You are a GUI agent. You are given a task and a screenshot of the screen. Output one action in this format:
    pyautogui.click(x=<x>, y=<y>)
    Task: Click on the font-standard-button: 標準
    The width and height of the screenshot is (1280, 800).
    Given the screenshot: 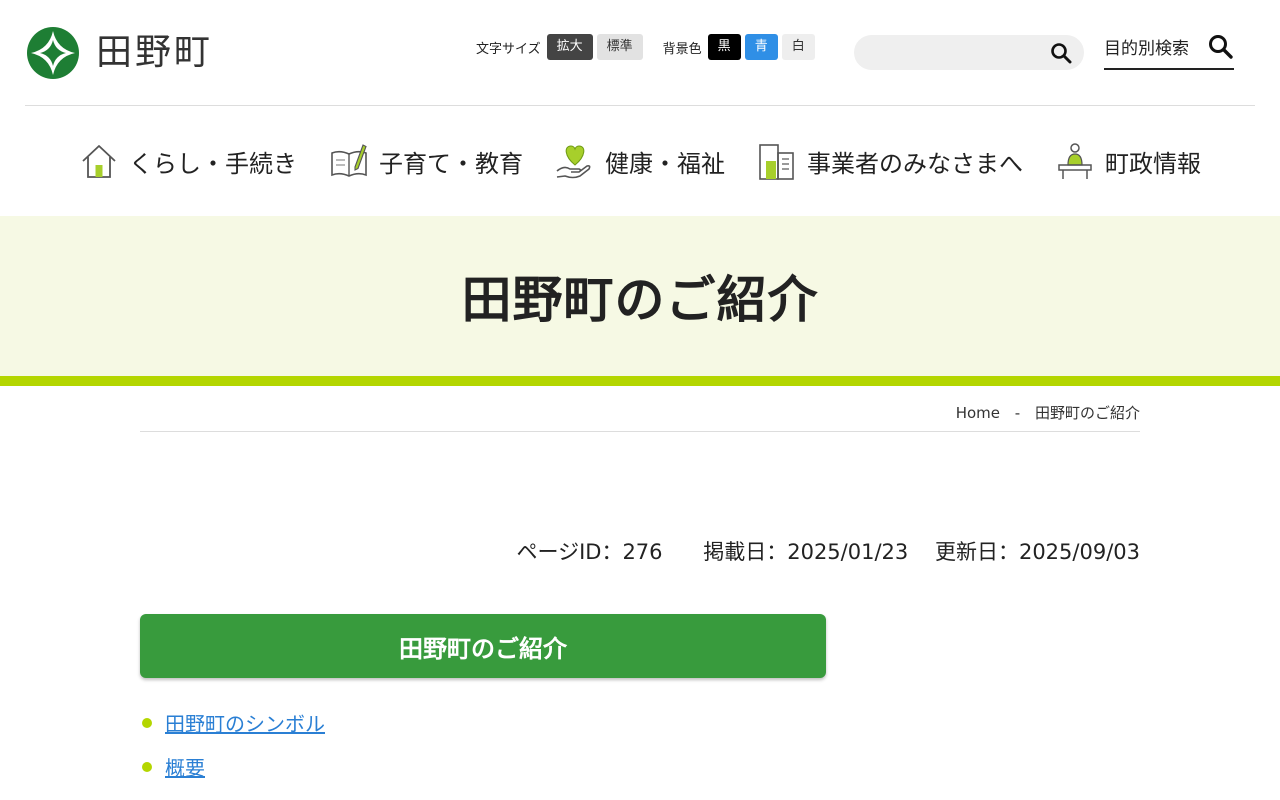 What is the action you would take?
    pyautogui.click(x=619, y=47)
    